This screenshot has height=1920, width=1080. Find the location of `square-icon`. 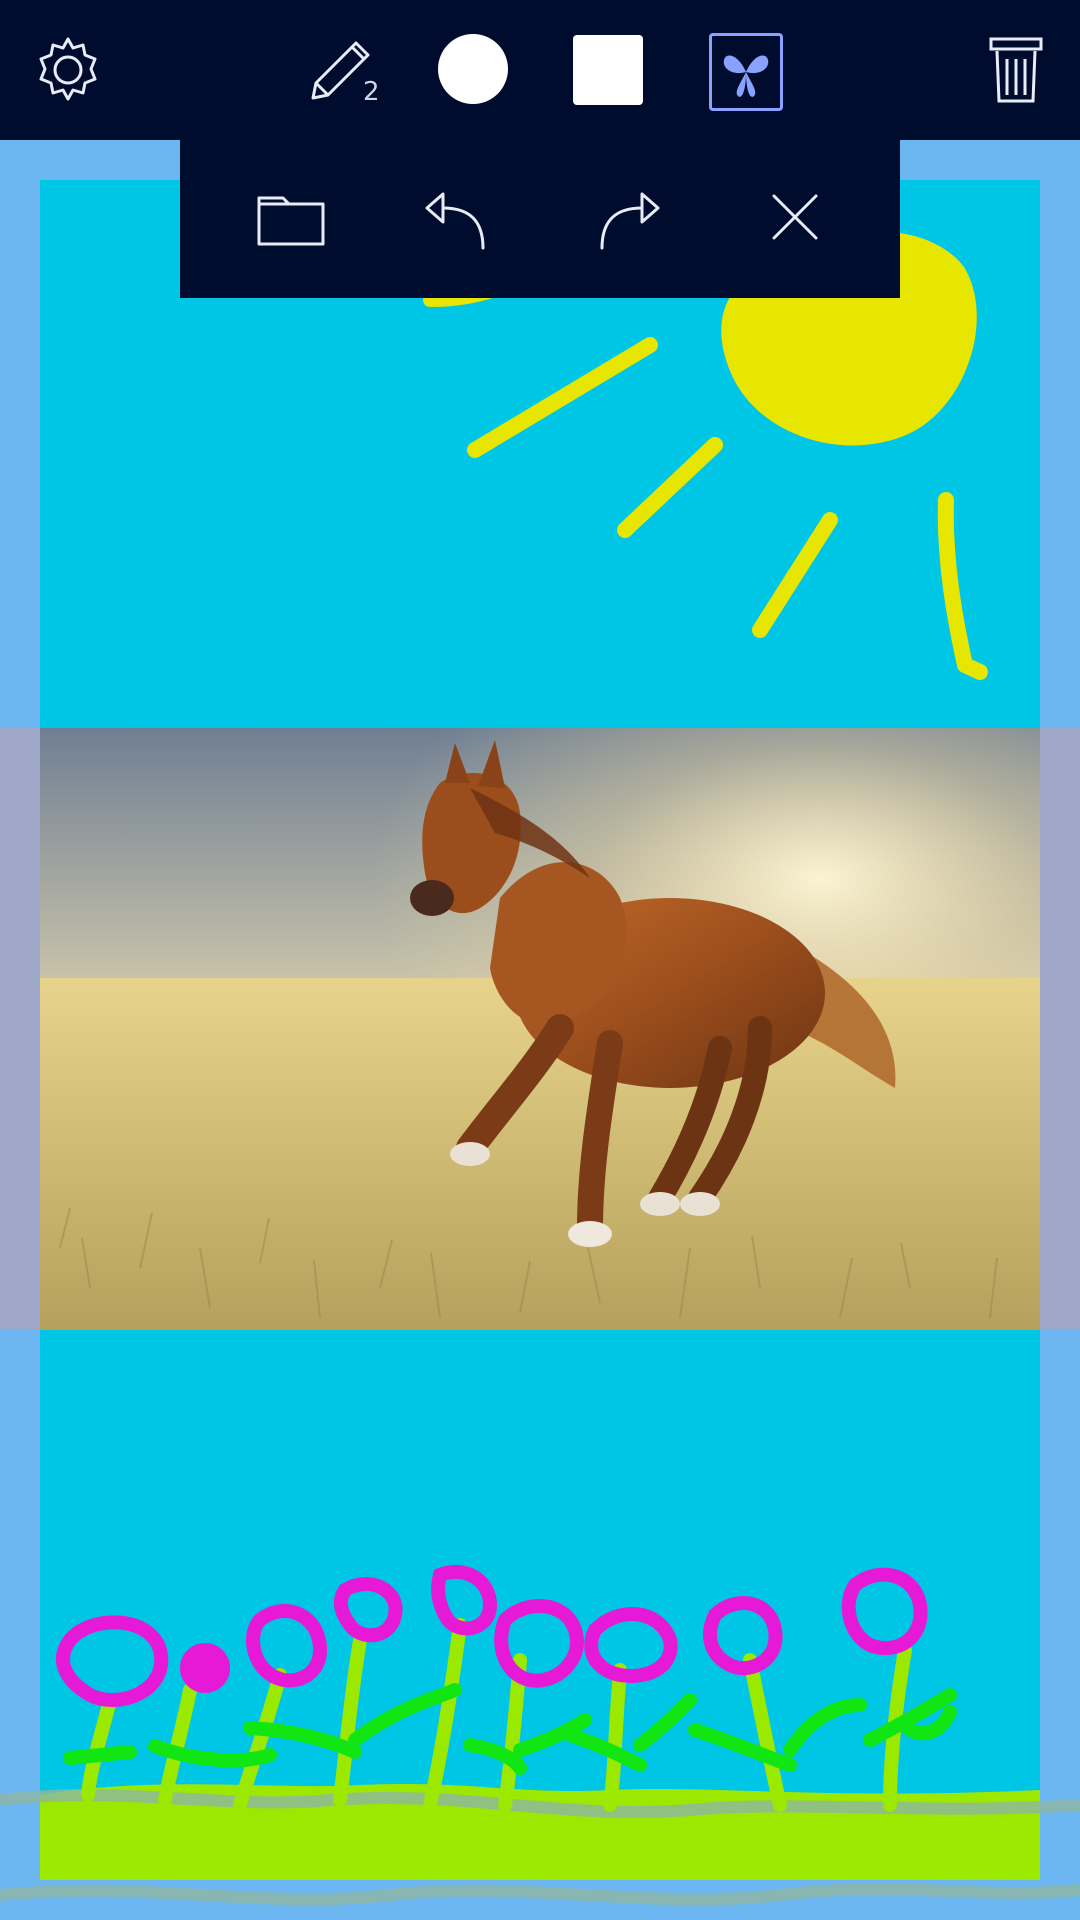

square-icon is located at coordinates (608, 70).